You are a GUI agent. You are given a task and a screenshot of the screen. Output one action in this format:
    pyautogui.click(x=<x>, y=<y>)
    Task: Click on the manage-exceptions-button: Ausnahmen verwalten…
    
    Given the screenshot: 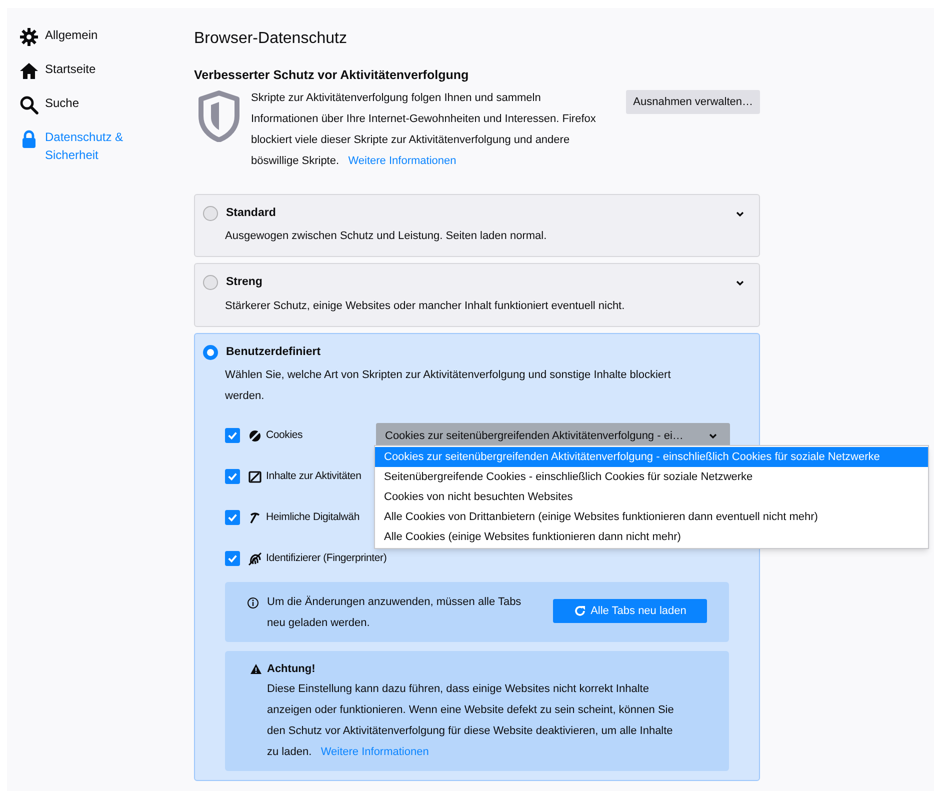 What is the action you would take?
    pyautogui.click(x=693, y=102)
    